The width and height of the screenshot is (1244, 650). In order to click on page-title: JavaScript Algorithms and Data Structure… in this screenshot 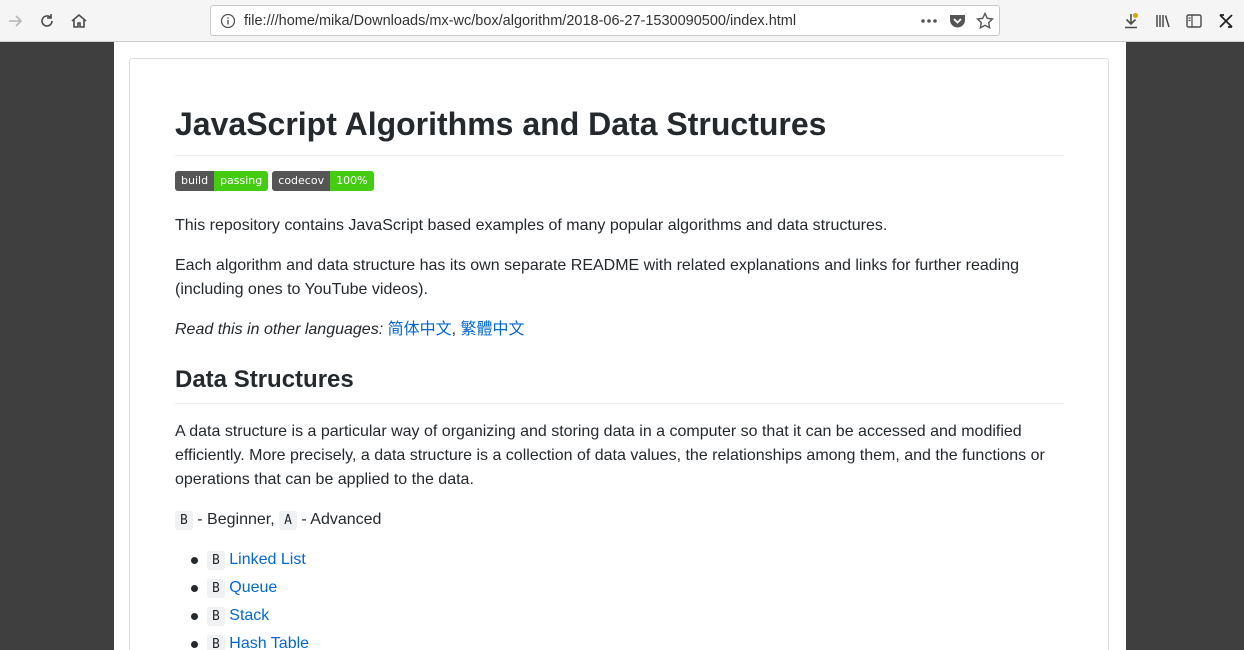, I will do `click(619, 129)`.